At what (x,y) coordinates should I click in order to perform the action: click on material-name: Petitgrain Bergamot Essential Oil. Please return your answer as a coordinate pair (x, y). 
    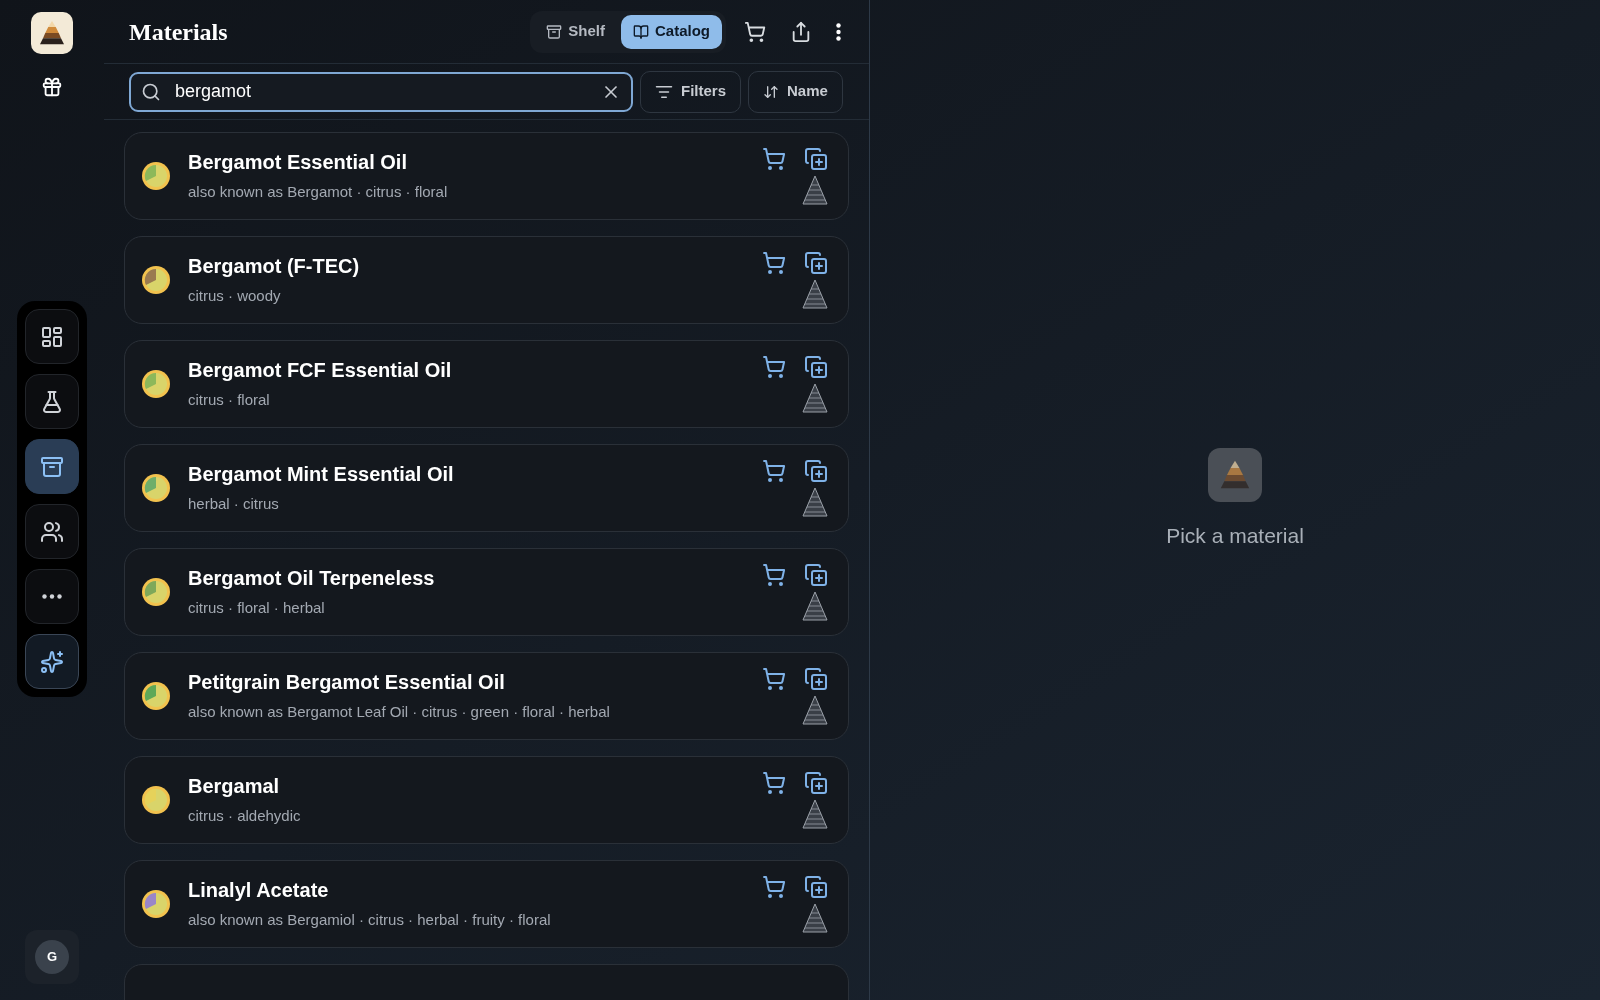
    Looking at the image, I should click on (347, 682).